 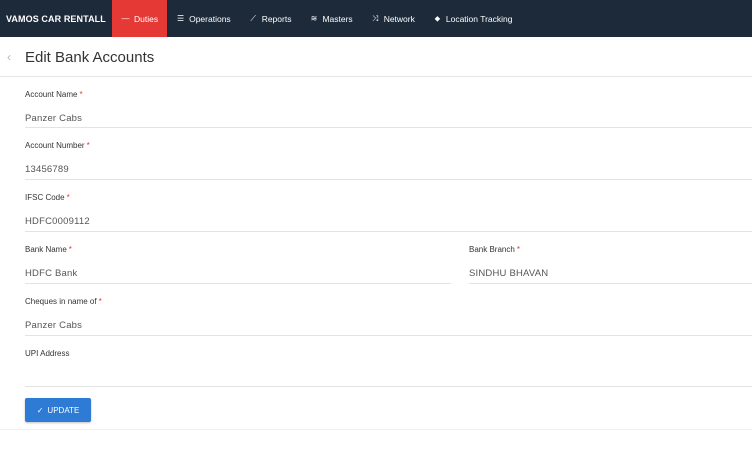 What do you see at coordinates (63, 410) in the screenshot?
I see `update-label: UPDATE` at bounding box center [63, 410].